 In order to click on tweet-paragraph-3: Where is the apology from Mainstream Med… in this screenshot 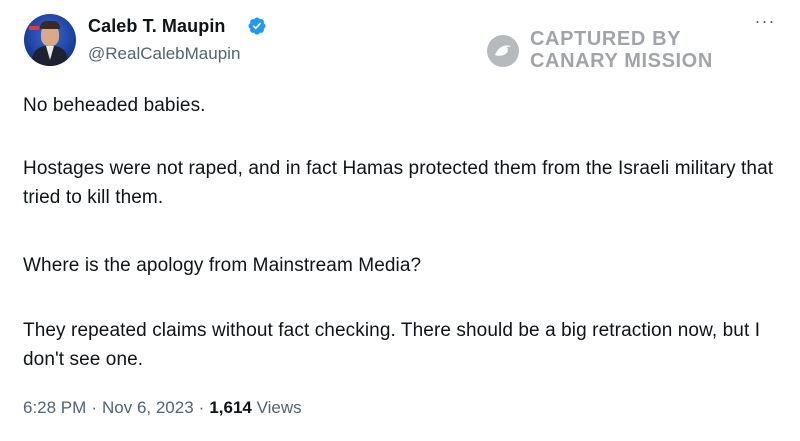, I will do `click(222, 265)`.